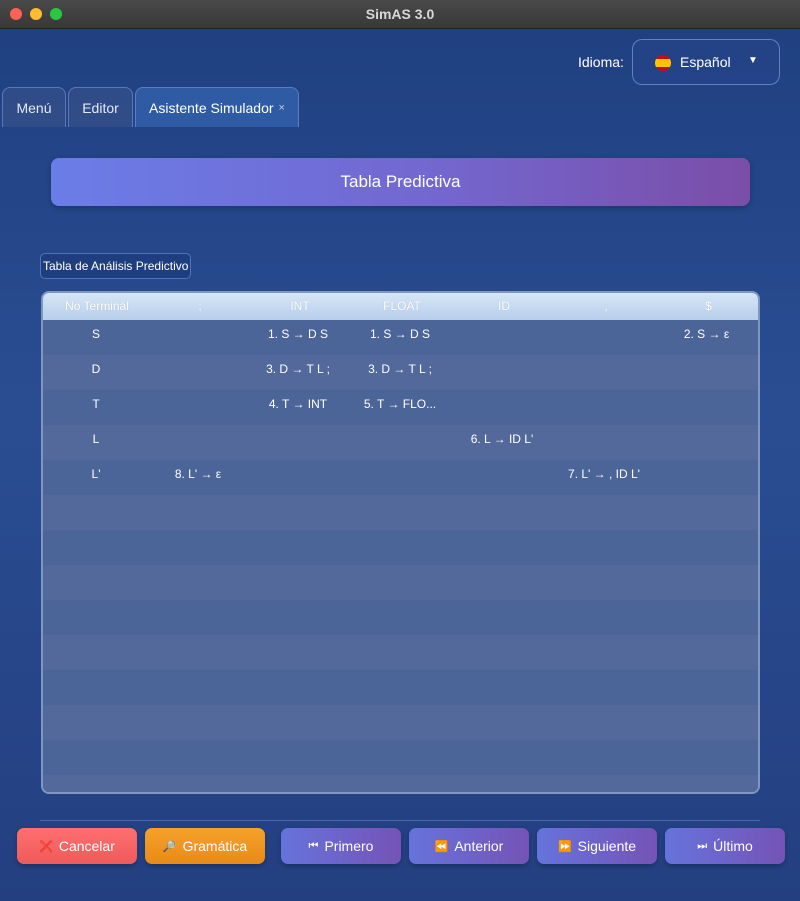  What do you see at coordinates (198, 474) in the screenshot?
I see `table-cell: 8. L' → ε` at bounding box center [198, 474].